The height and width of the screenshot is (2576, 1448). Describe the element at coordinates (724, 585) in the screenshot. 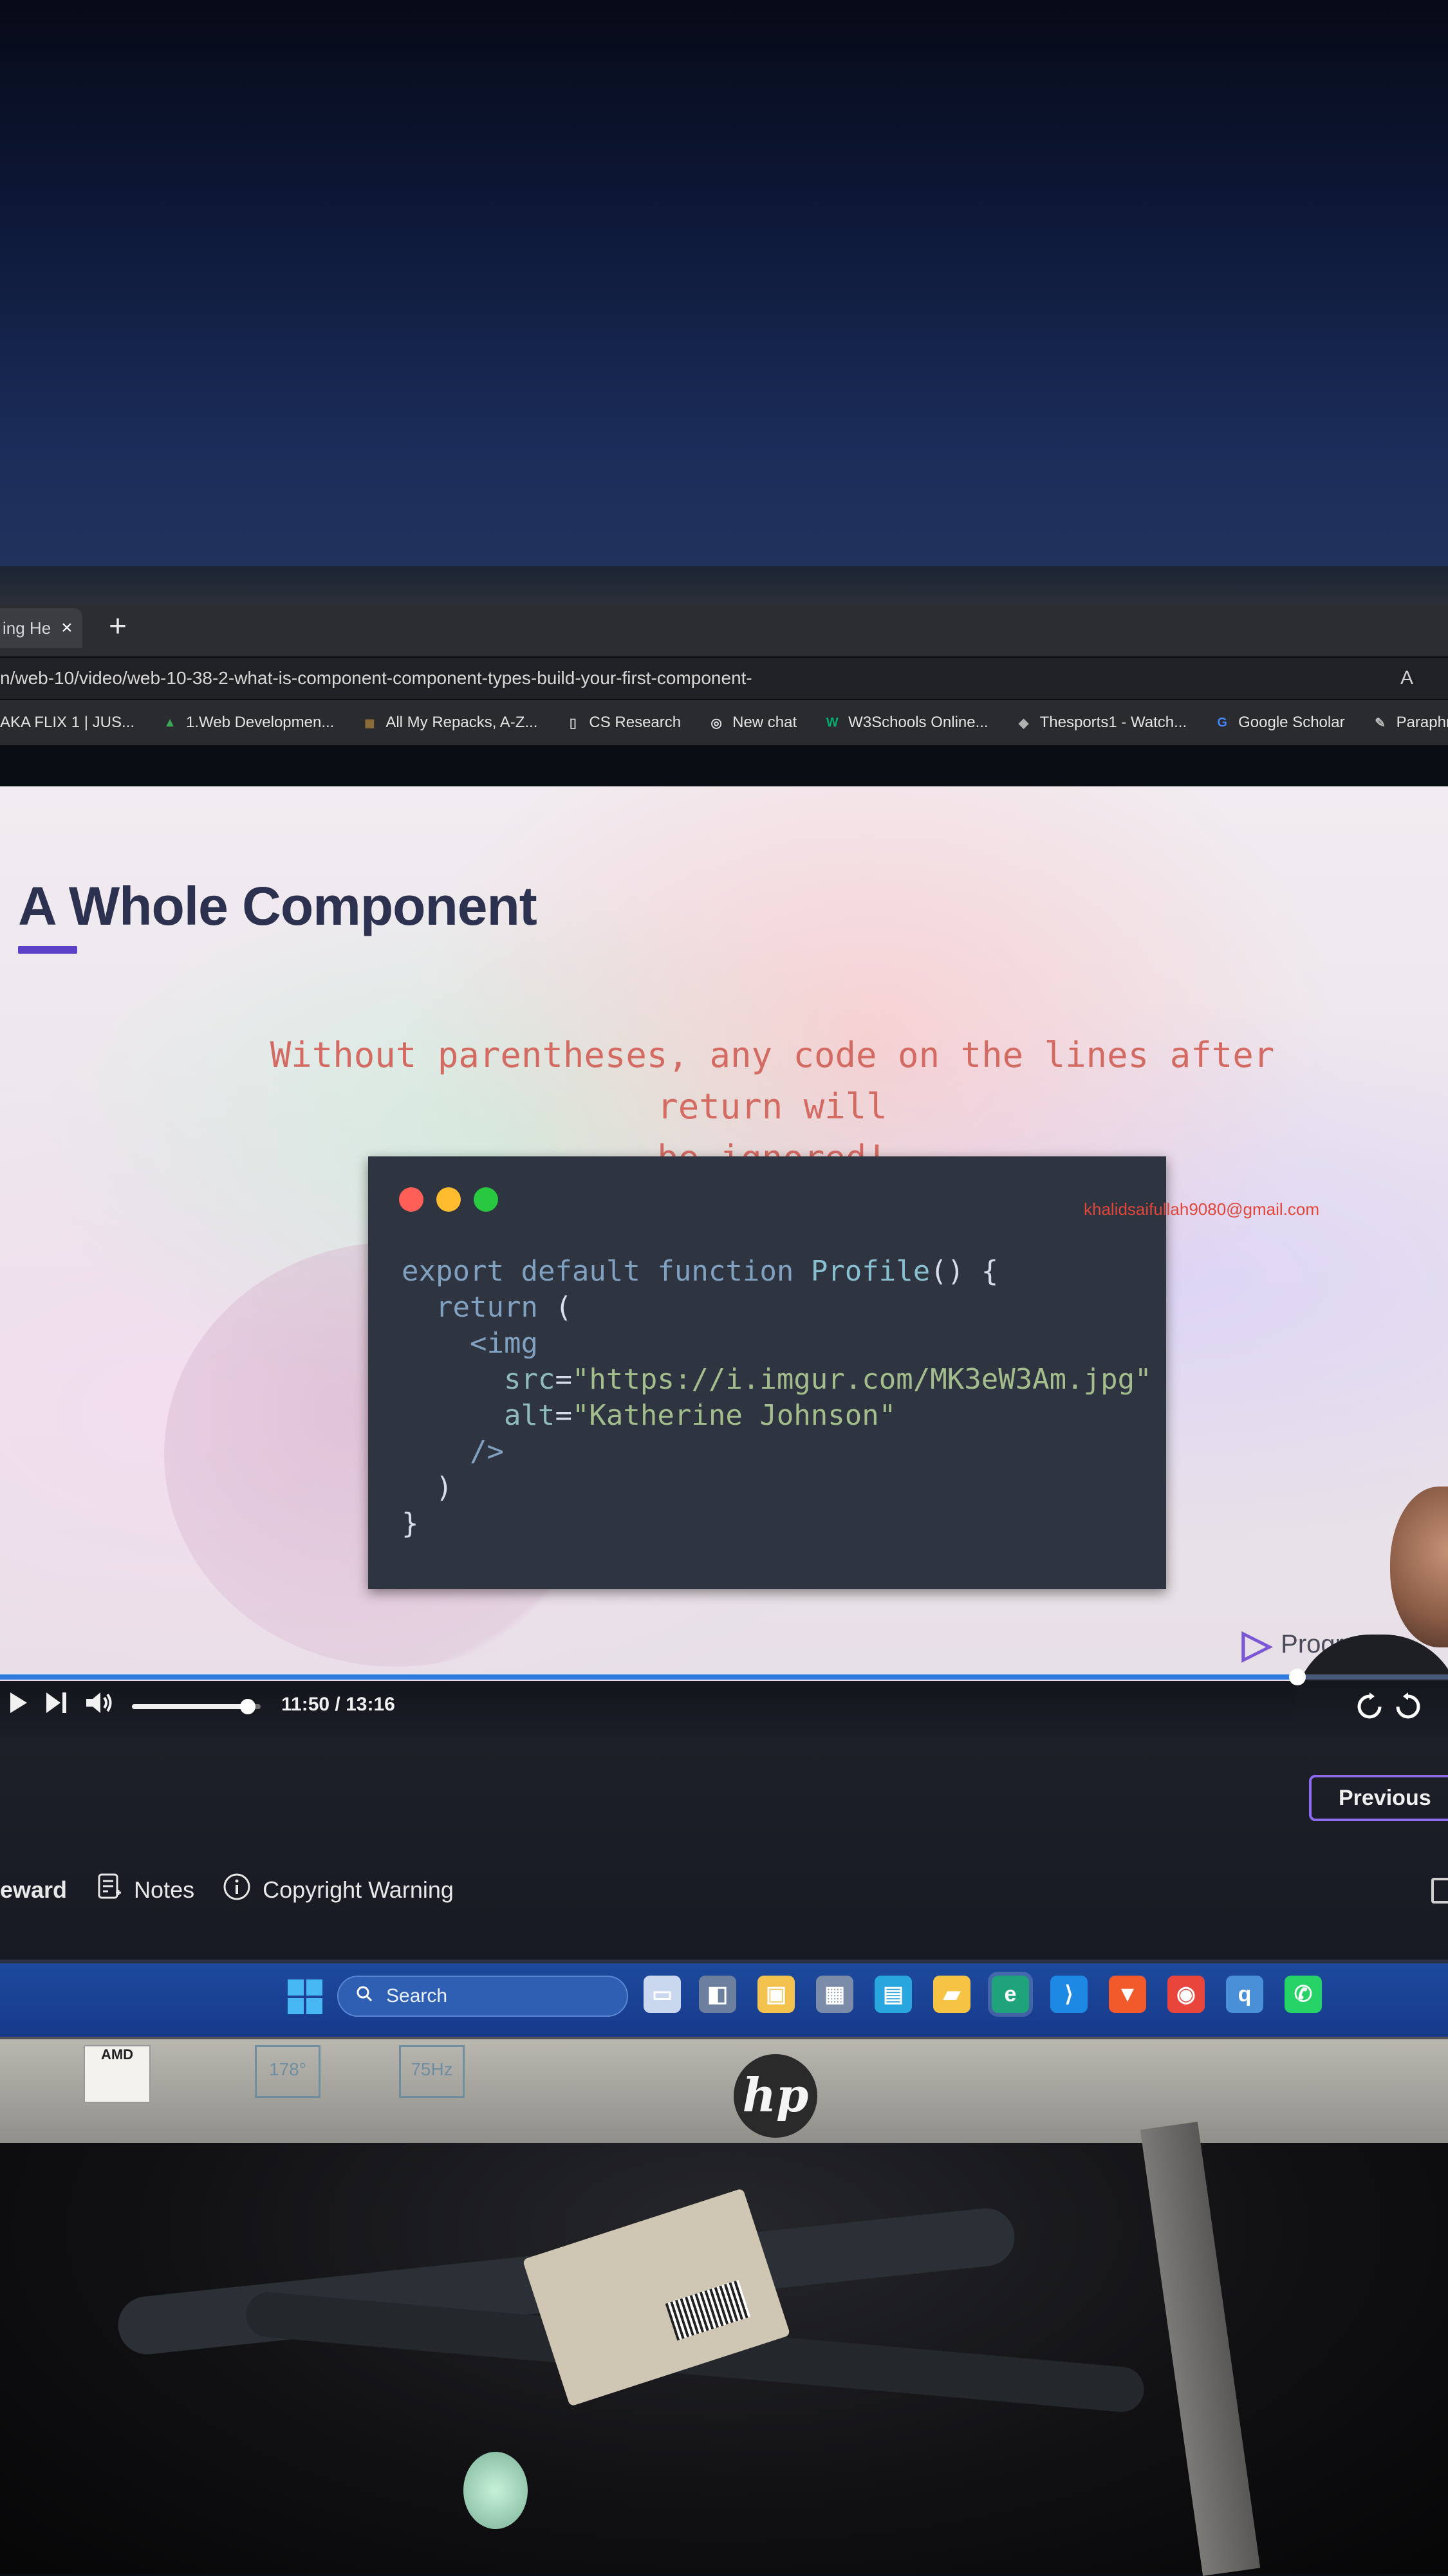

I see `monitor-bezel-top` at that location.